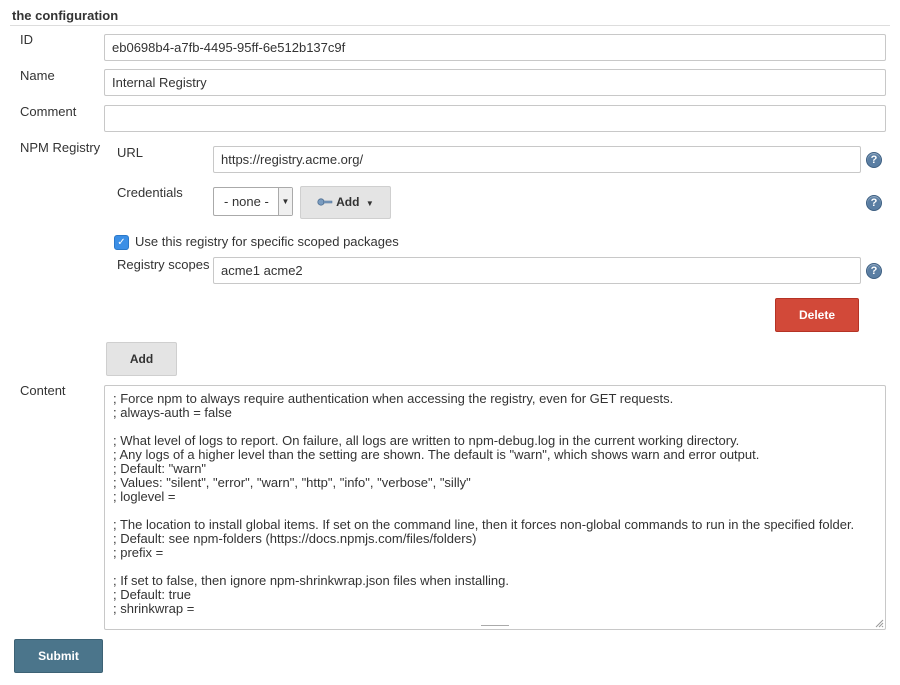 This screenshot has width=900, height=685. Describe the element at coordinates (152, 594) in the screenshot. I see `content-line: ; Default: true` at that location.